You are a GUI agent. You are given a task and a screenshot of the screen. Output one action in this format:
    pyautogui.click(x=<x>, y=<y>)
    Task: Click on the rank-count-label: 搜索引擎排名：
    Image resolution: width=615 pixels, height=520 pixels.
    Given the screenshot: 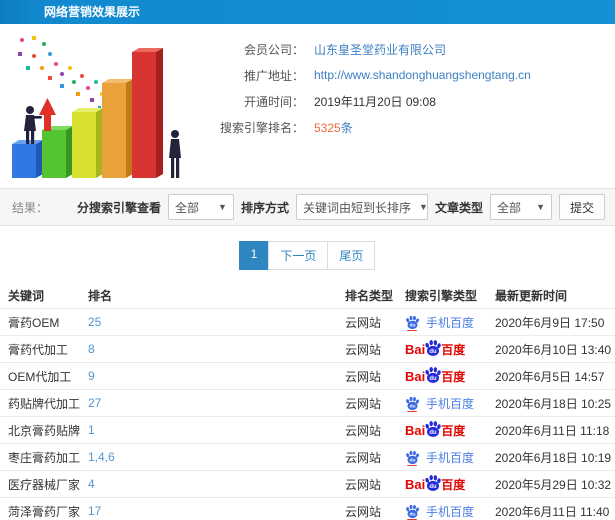 What is the action you would take?
    pyautogui.click(x=261, y=127)
    